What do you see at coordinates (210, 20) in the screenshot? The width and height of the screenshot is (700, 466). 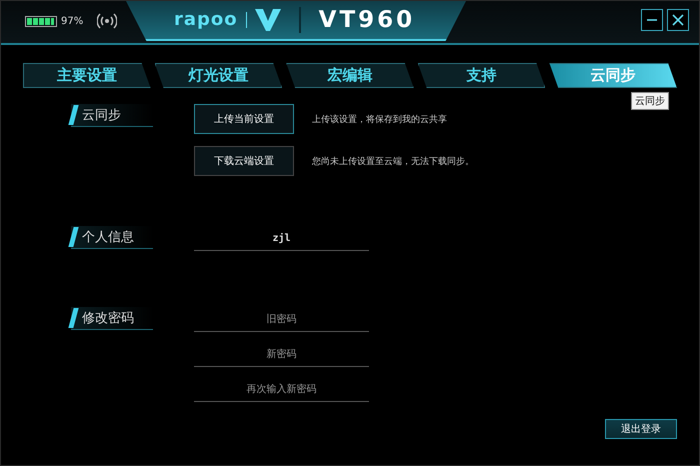 I see `brand-logo: rapoo` at bounding box center [210, 20].